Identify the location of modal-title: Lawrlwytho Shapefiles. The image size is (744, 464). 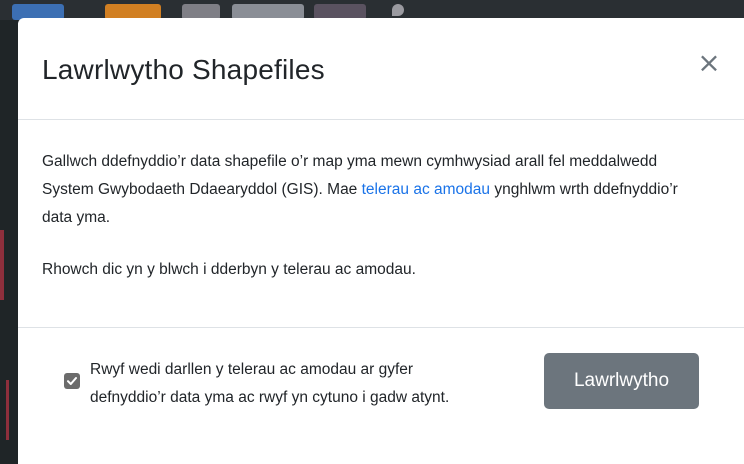
(183, 69).